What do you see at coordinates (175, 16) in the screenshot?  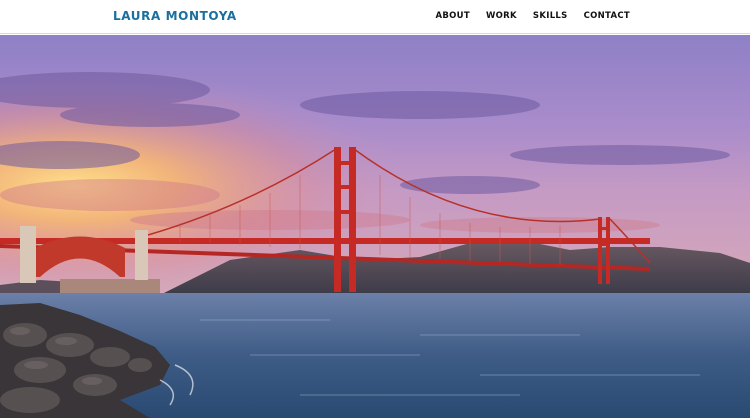 I see `brand-link: LAURA MONTOYA` at bounding box center [175, 16].